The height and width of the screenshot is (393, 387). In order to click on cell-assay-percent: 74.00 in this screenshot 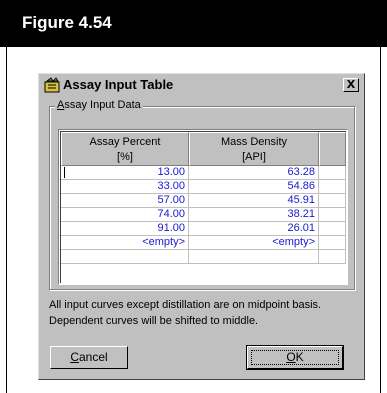, I will do `click(125, 215)`.